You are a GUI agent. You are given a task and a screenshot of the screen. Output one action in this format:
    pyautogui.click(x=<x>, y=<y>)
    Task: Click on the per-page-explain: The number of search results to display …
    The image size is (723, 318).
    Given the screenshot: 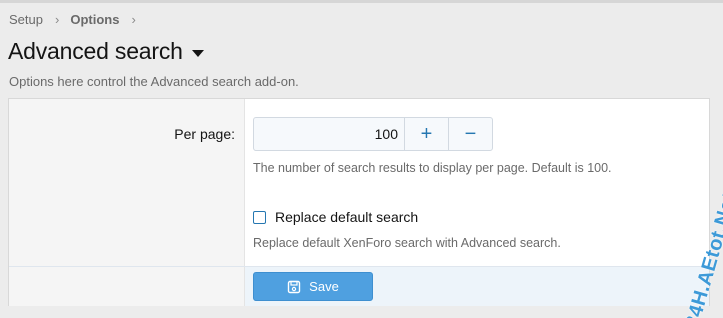 What is the action you would take?
    pyautogui.click(x=432, y=168)
    